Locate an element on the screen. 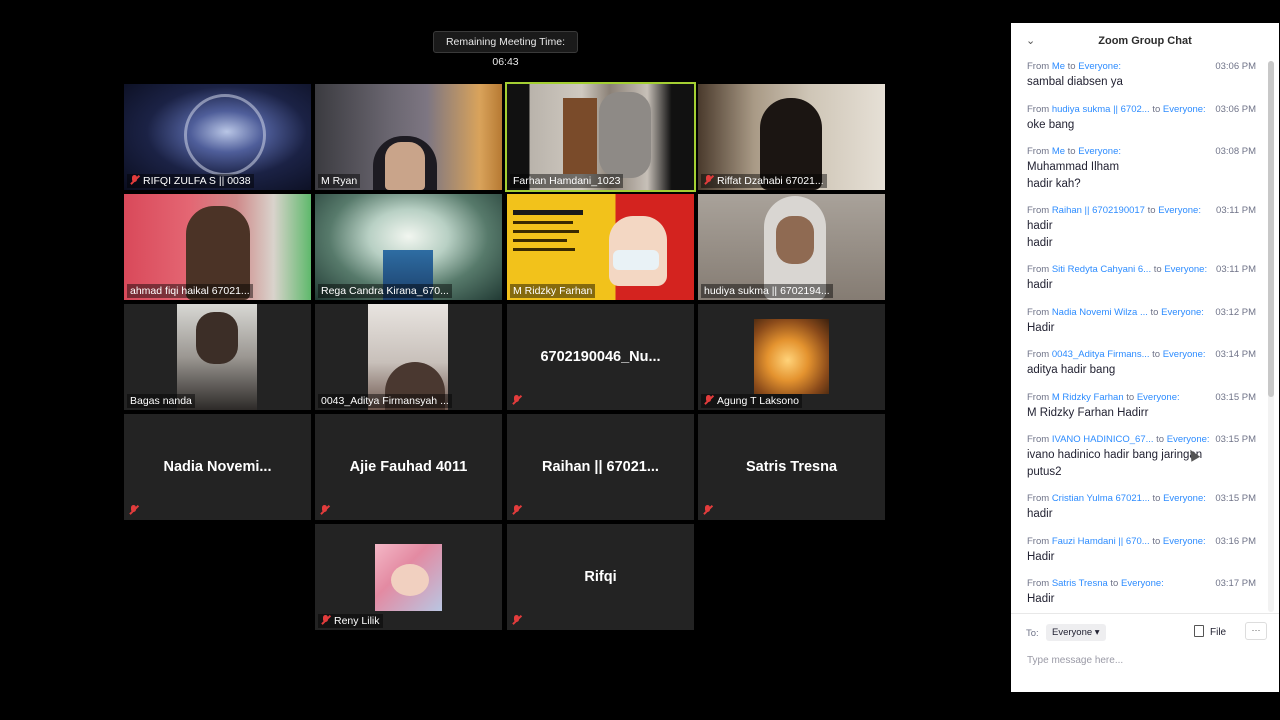  door-graphic is located at coordinates (580, 136).